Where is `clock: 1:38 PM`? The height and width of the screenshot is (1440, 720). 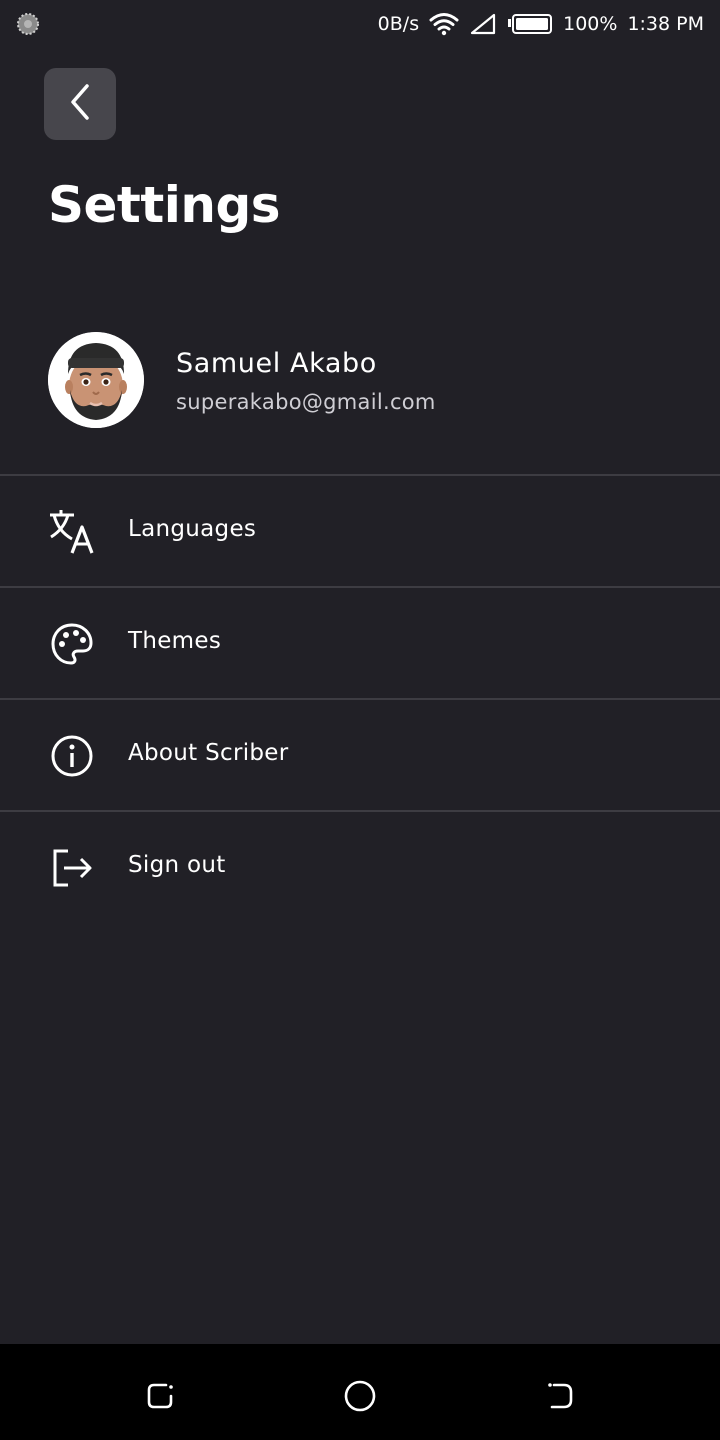
clock: 1:38 PM is located at coordinates (665, 24).